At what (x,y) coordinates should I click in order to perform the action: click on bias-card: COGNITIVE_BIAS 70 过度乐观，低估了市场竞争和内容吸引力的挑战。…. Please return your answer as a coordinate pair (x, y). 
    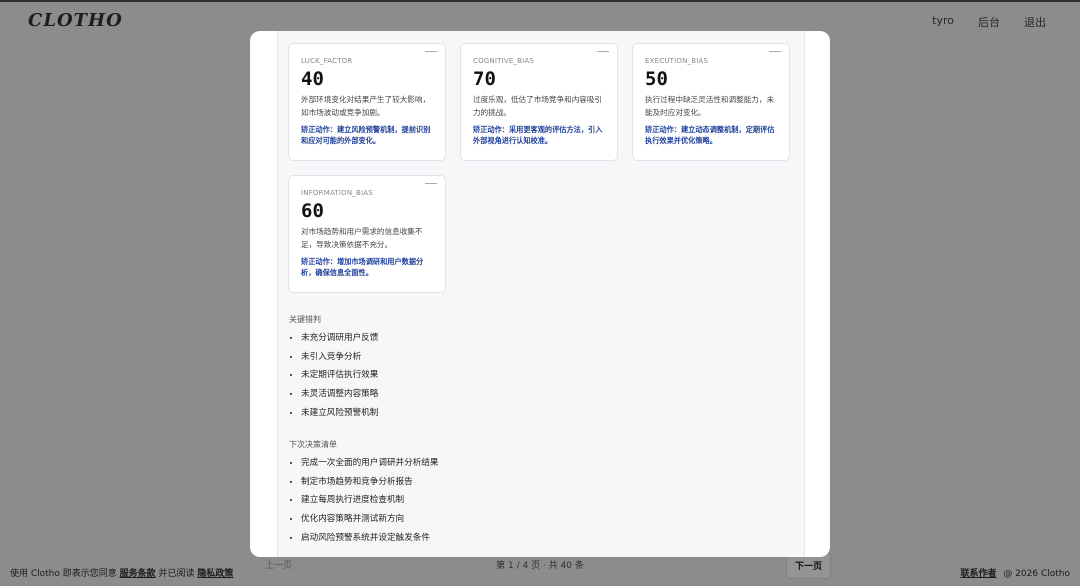
    Looking at the image, I should click on (539, 102).